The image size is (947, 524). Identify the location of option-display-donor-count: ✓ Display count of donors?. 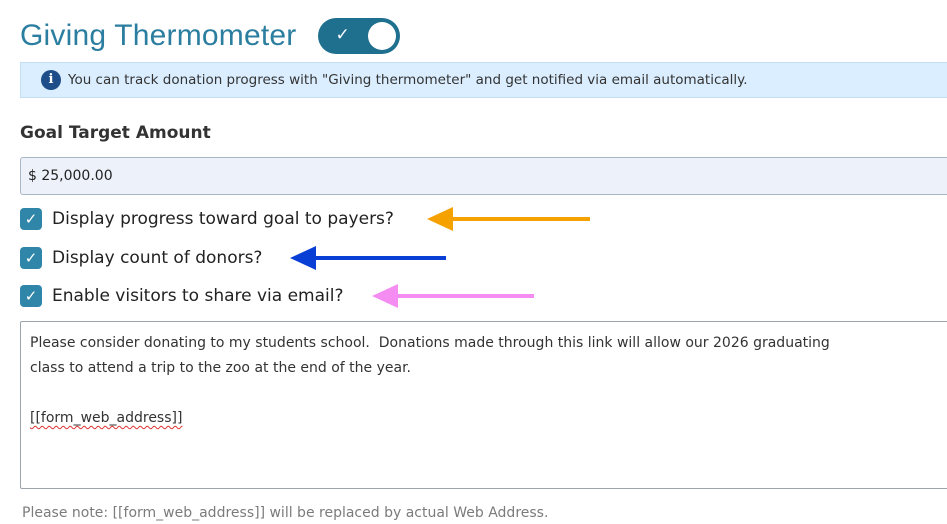
(141, 258).